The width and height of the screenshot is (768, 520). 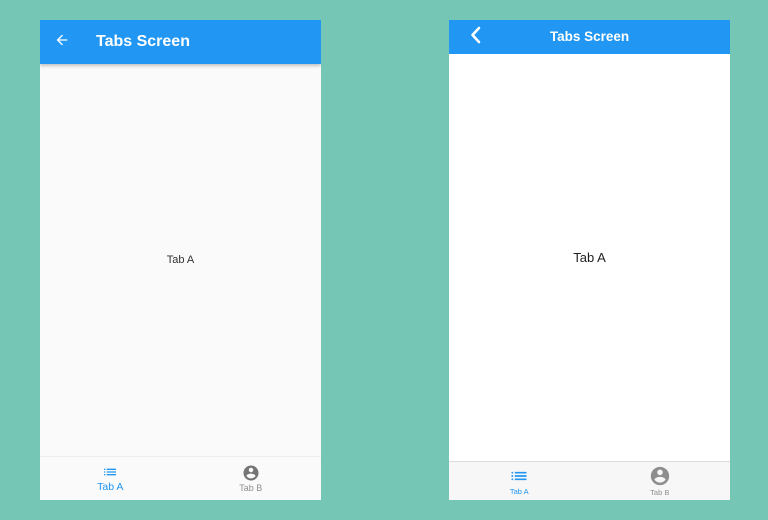 I want to click on arrow-left-icon, so click(x=62, y=42).